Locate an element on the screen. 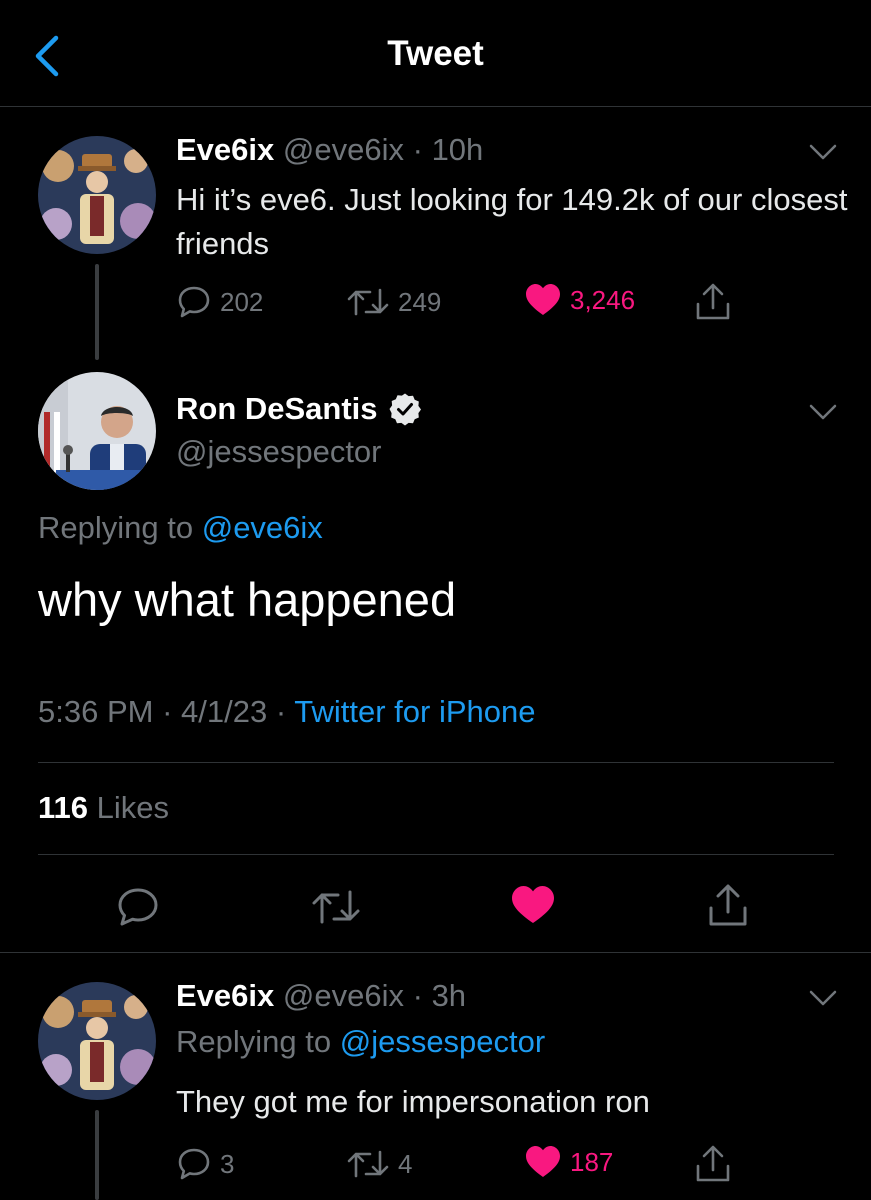  likes-summary: 116 Likes is located at coordinates (103, 808).